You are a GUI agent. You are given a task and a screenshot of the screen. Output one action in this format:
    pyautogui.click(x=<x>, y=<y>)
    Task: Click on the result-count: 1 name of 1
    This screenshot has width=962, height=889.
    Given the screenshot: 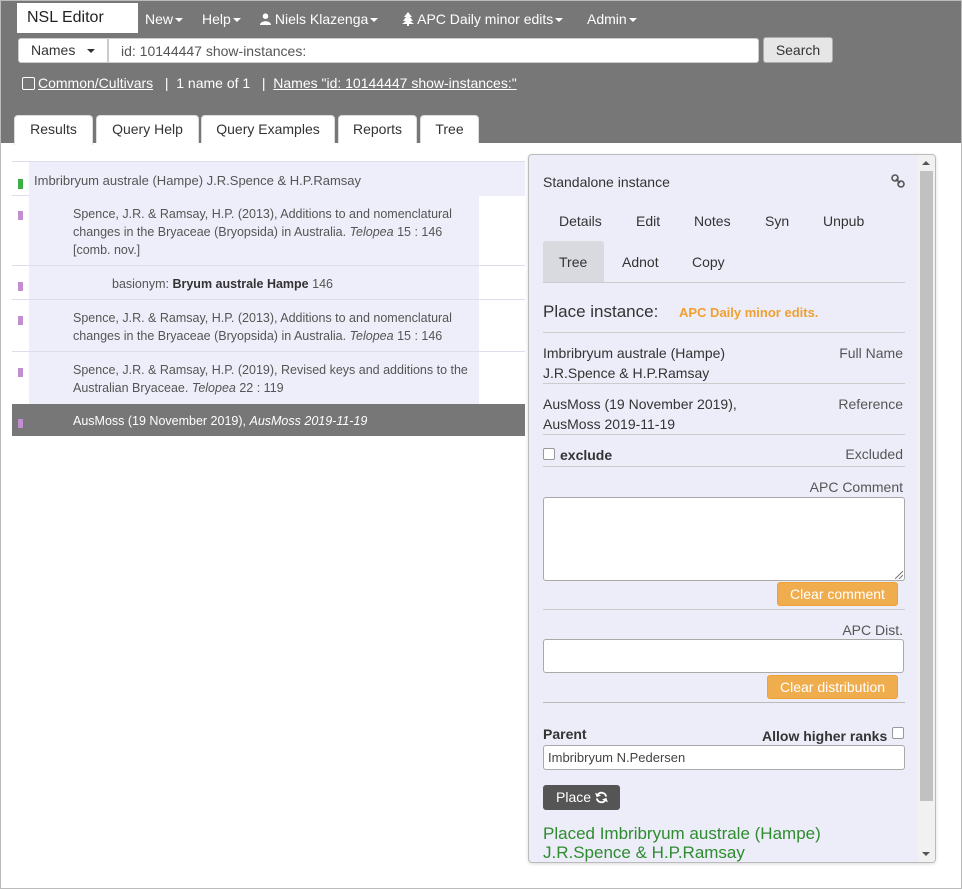 What is the action you would take?
    pyautogui.click(x=213, y=83)
    